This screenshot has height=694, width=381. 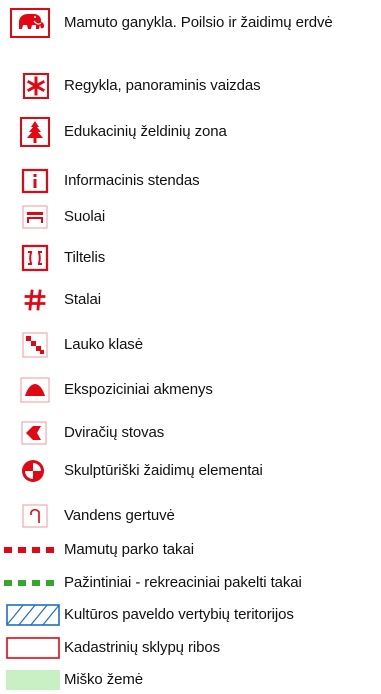 I want to click on green-dashed-line, so click(x=29, y=583).